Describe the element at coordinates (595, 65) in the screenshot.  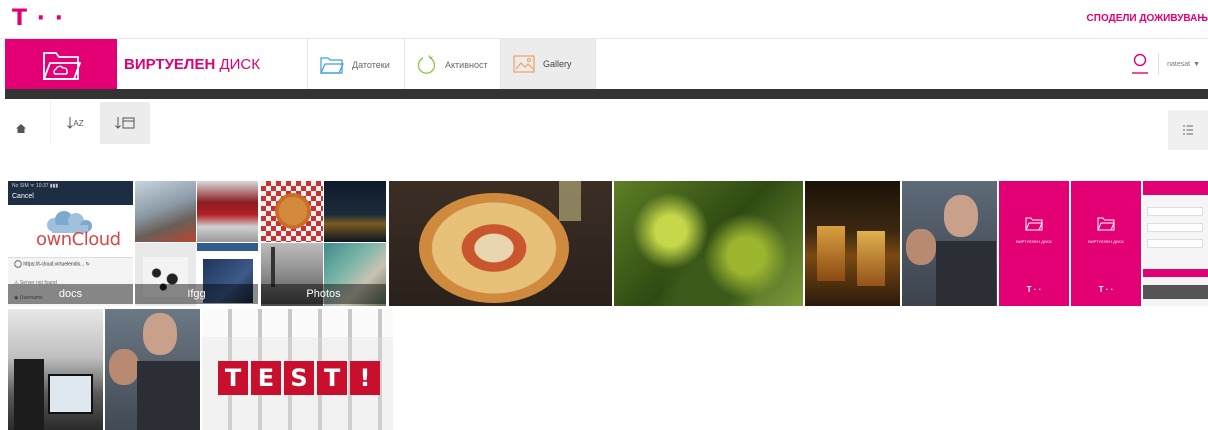
I see `nav-divider` at that location.